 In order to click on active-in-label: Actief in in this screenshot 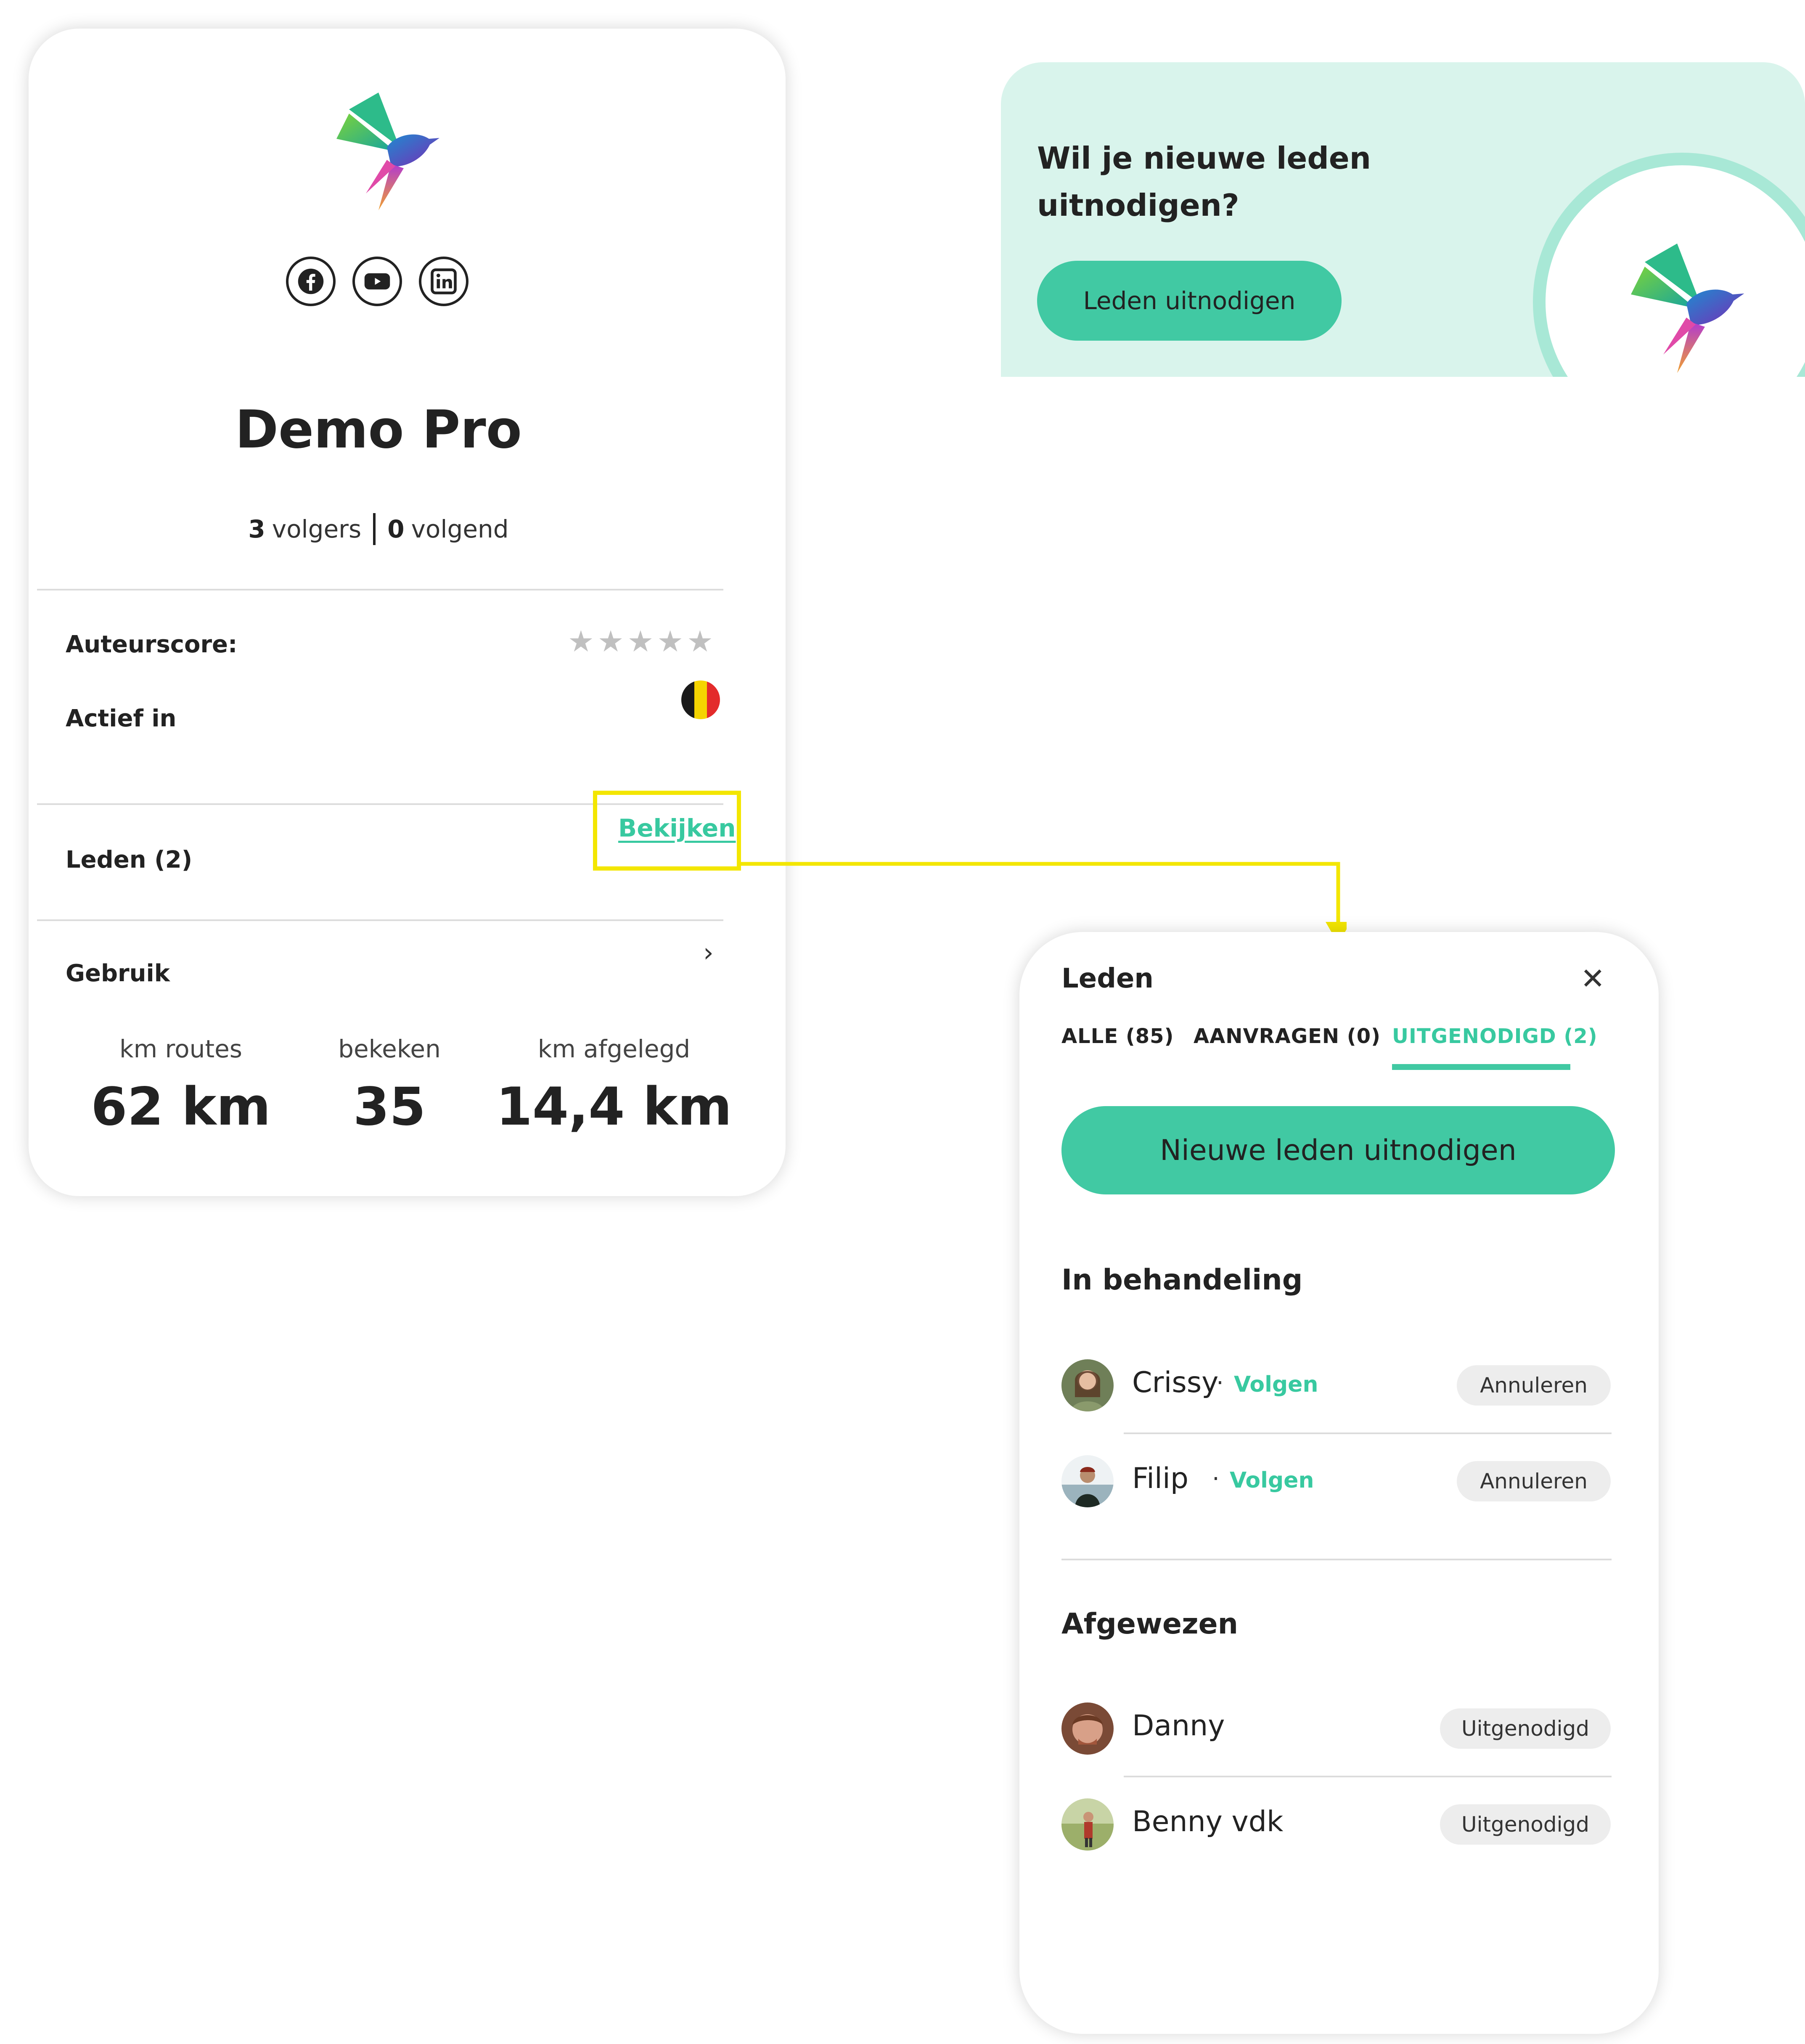, I will do `click(121, 718)`.